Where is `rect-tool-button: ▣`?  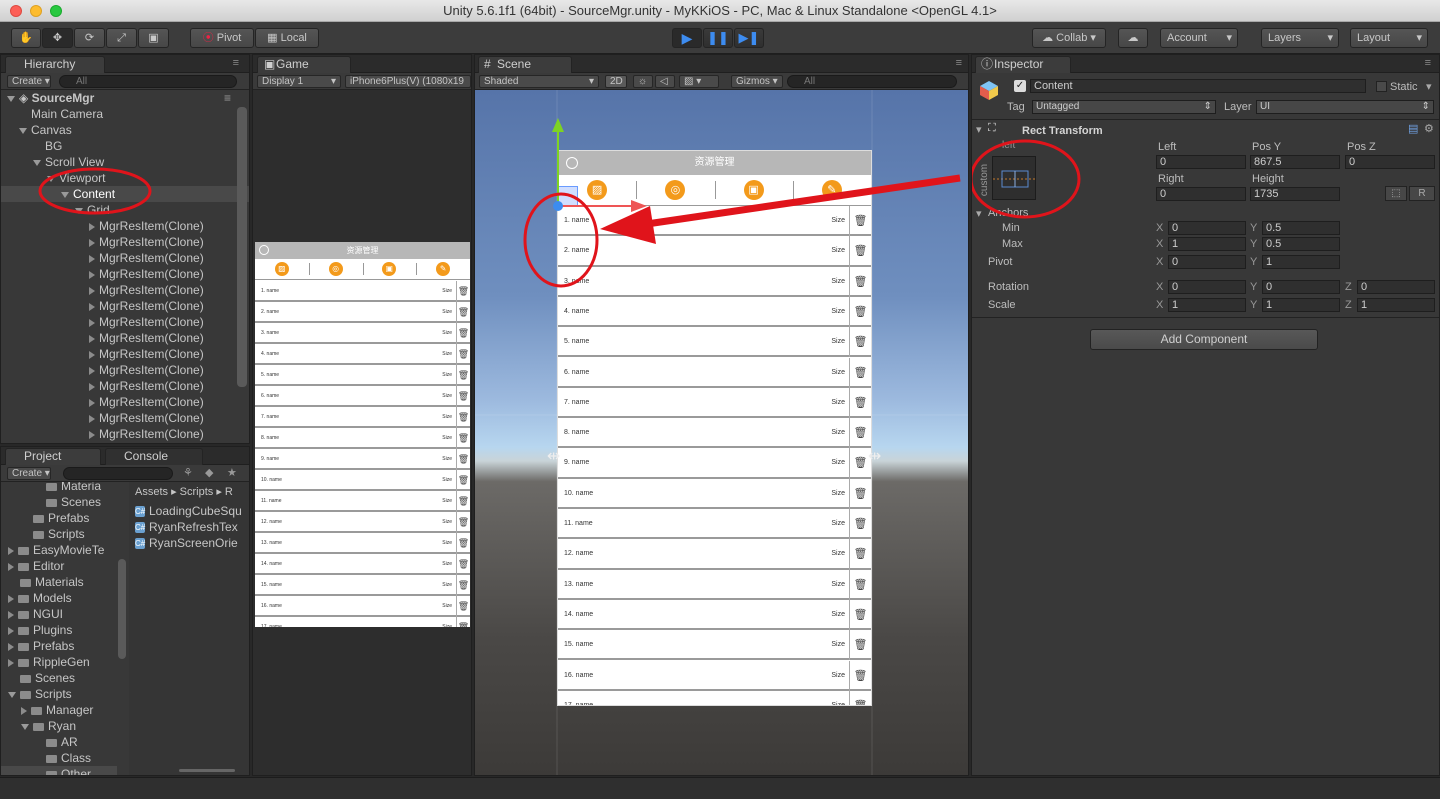
rect-tool-button: ▣ is located at coordinates (153, 38).